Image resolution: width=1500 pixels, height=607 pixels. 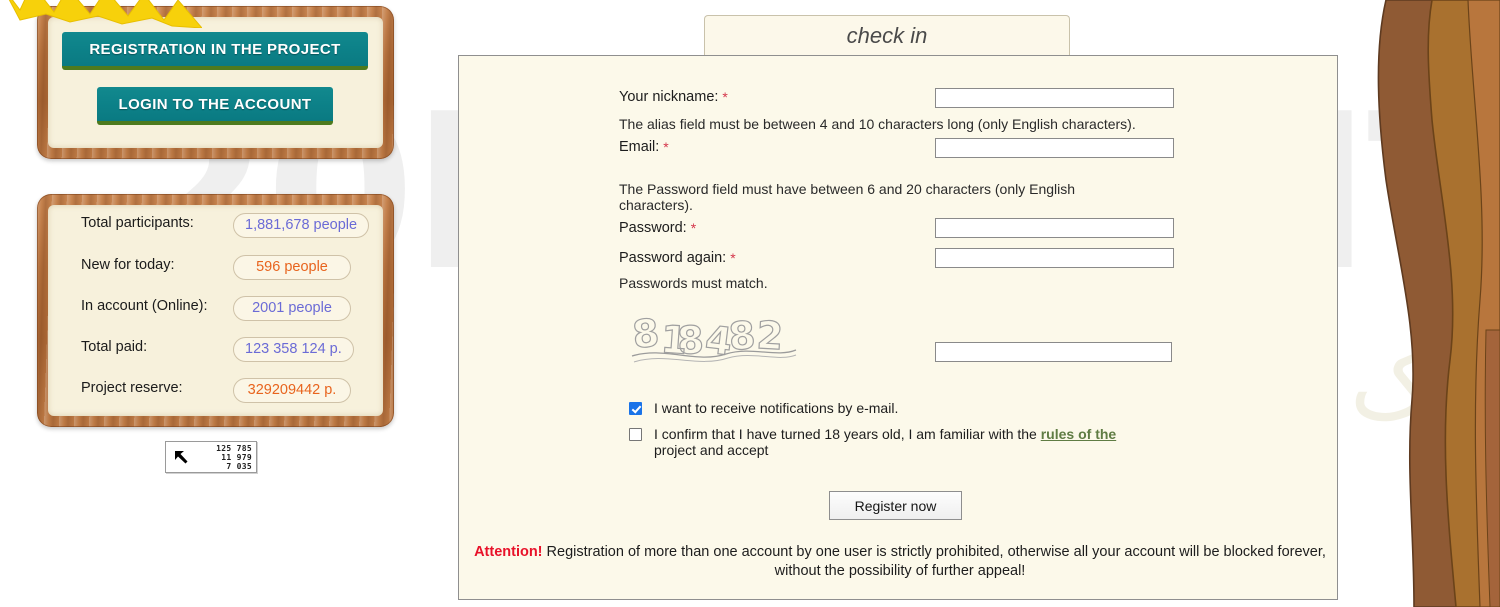 I want to click on tab-check-in-label: check in, so click(x=887, y=35).